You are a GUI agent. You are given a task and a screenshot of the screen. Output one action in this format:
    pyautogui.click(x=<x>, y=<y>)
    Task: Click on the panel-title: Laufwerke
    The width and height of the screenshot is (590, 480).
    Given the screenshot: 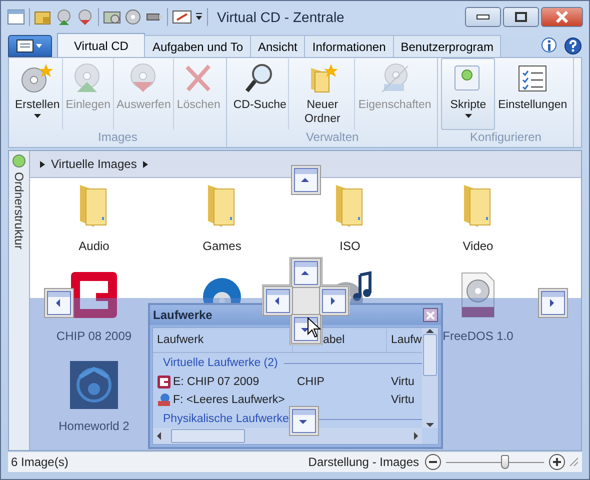 What is the action you would take?
    pyautogui.click(x=182, y=315)
    